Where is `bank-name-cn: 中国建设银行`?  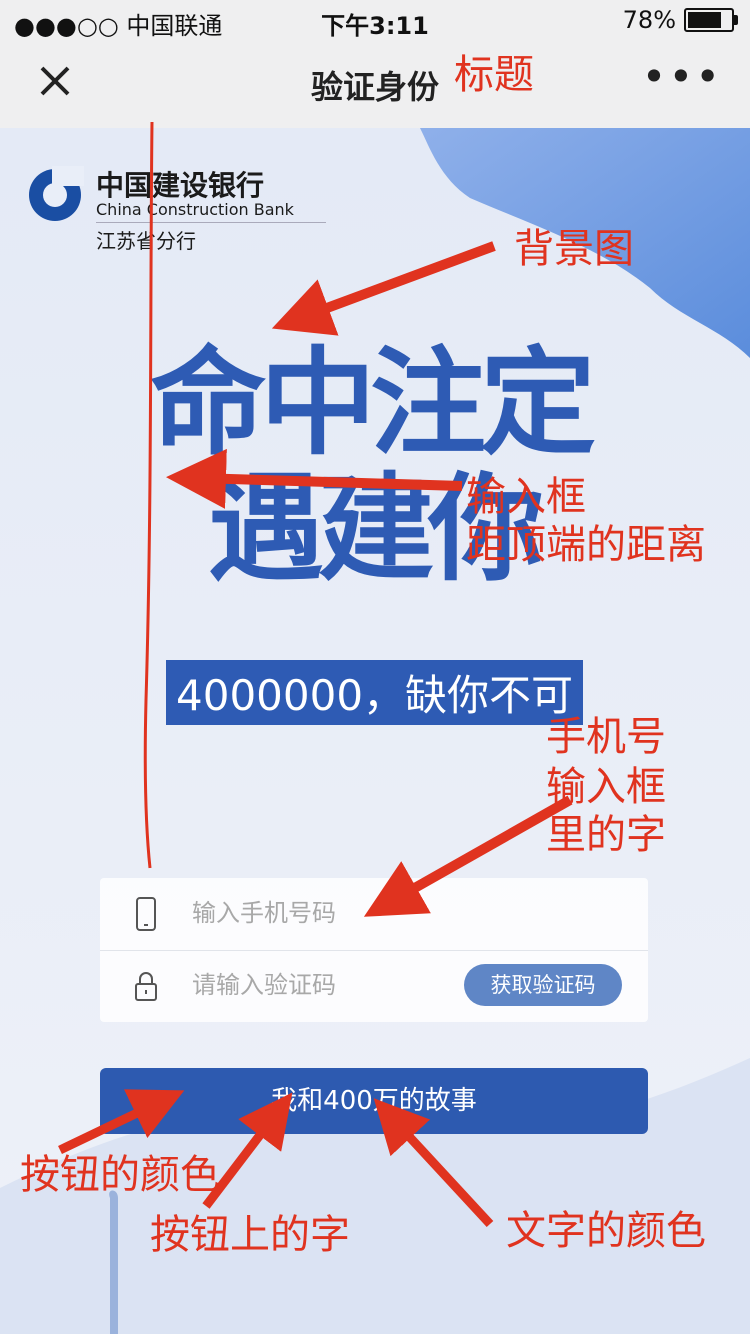 bank-name-cn: 中国建设银行 is located at coordinates (180, 185).